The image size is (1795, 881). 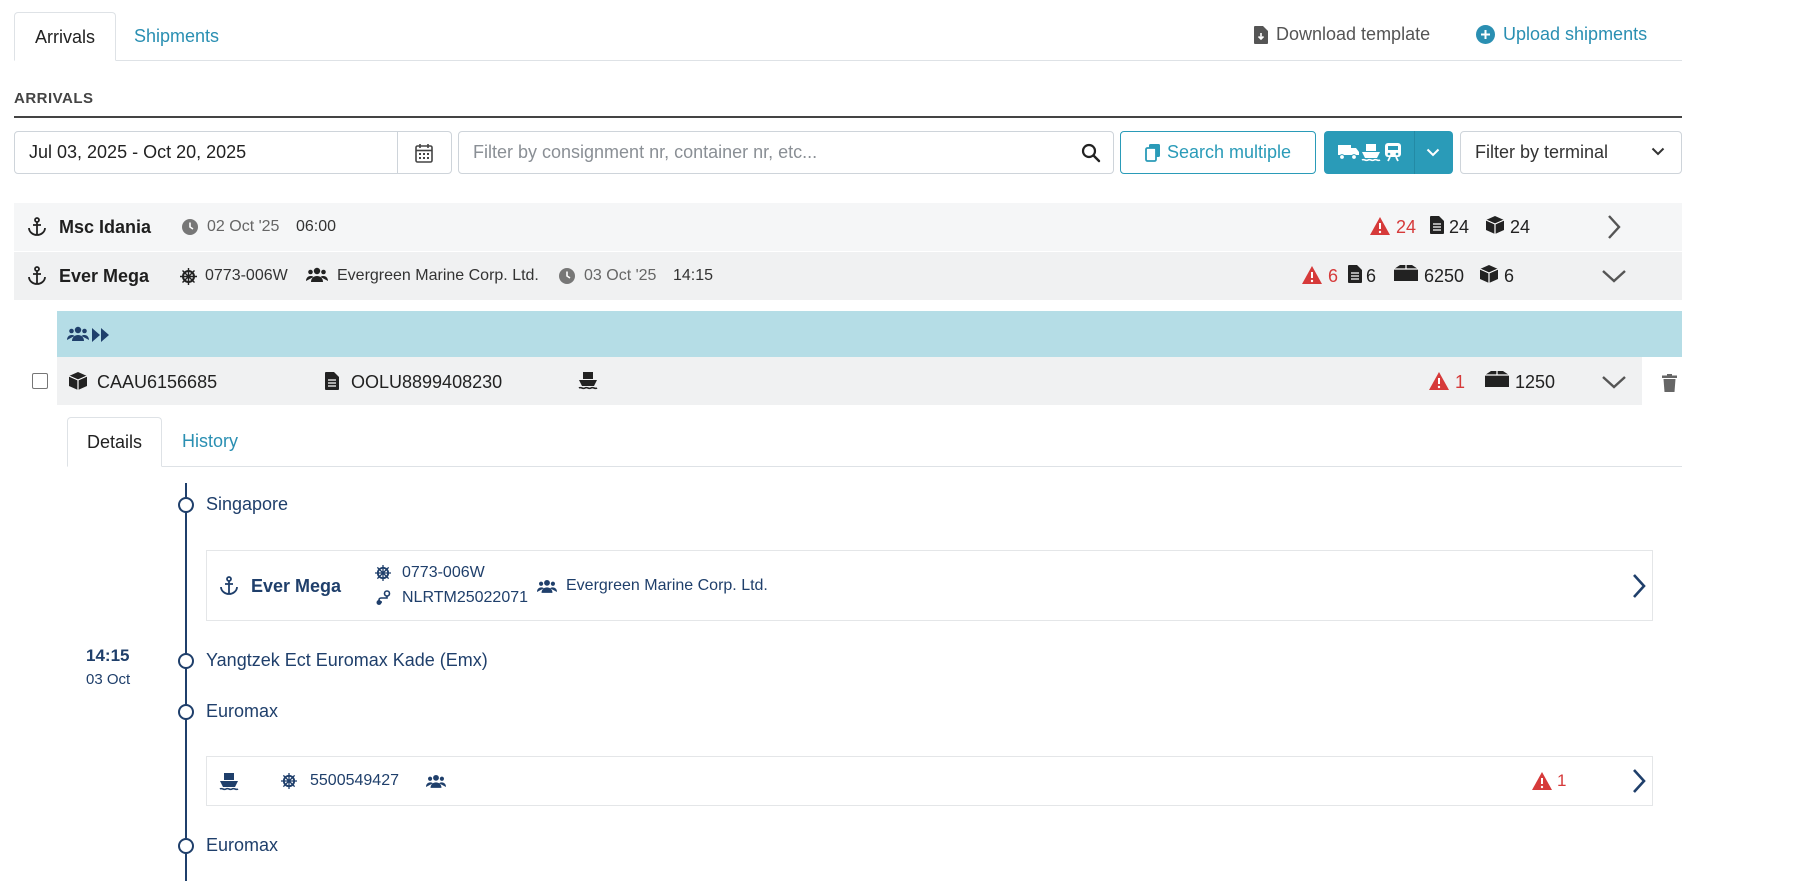 I want to click on timeline-line, so click(x=186, y=682).